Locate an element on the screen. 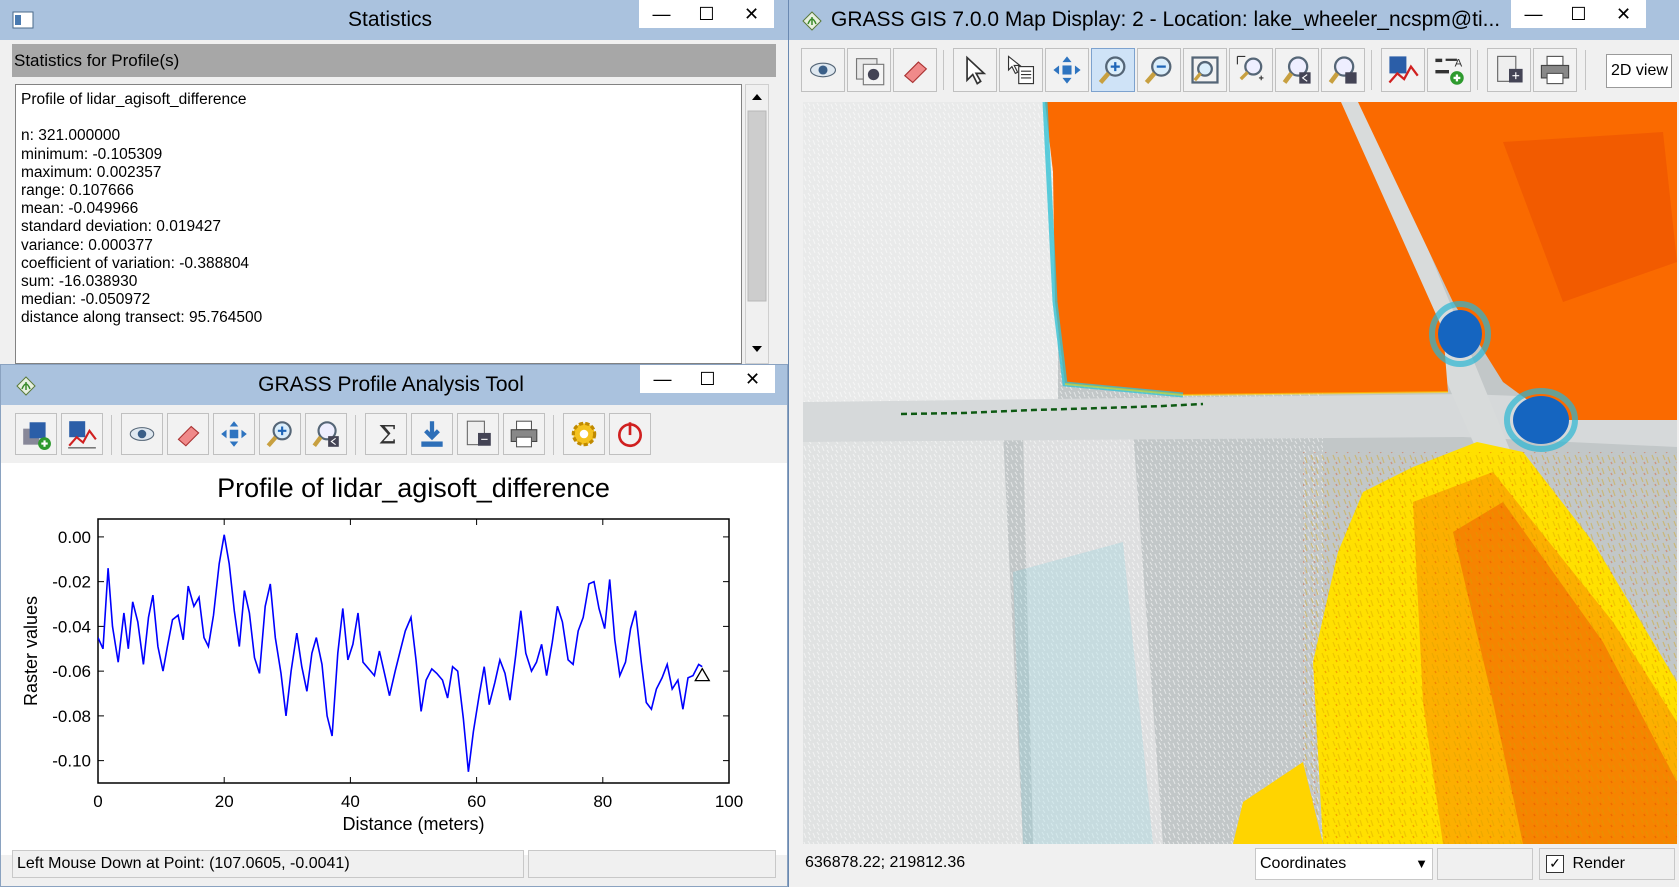 Image resolution: width=1679 pixels, height=887 pixels. statistics-scrollbar is located at coordinates (757, 224).